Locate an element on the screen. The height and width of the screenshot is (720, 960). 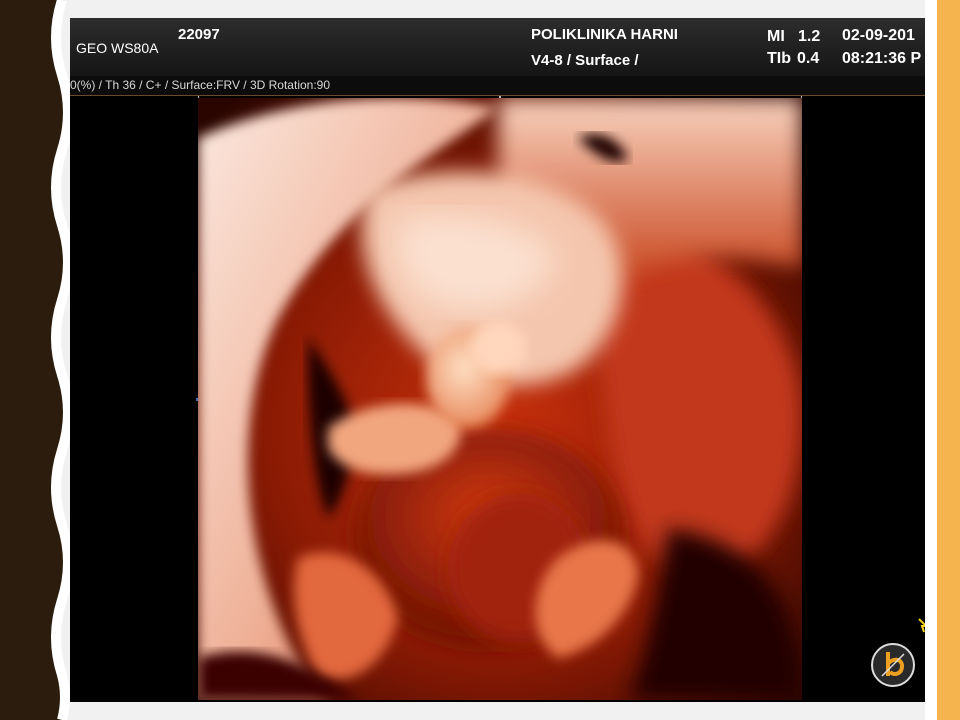
right-border-gap is located at coordinates (931, 360).